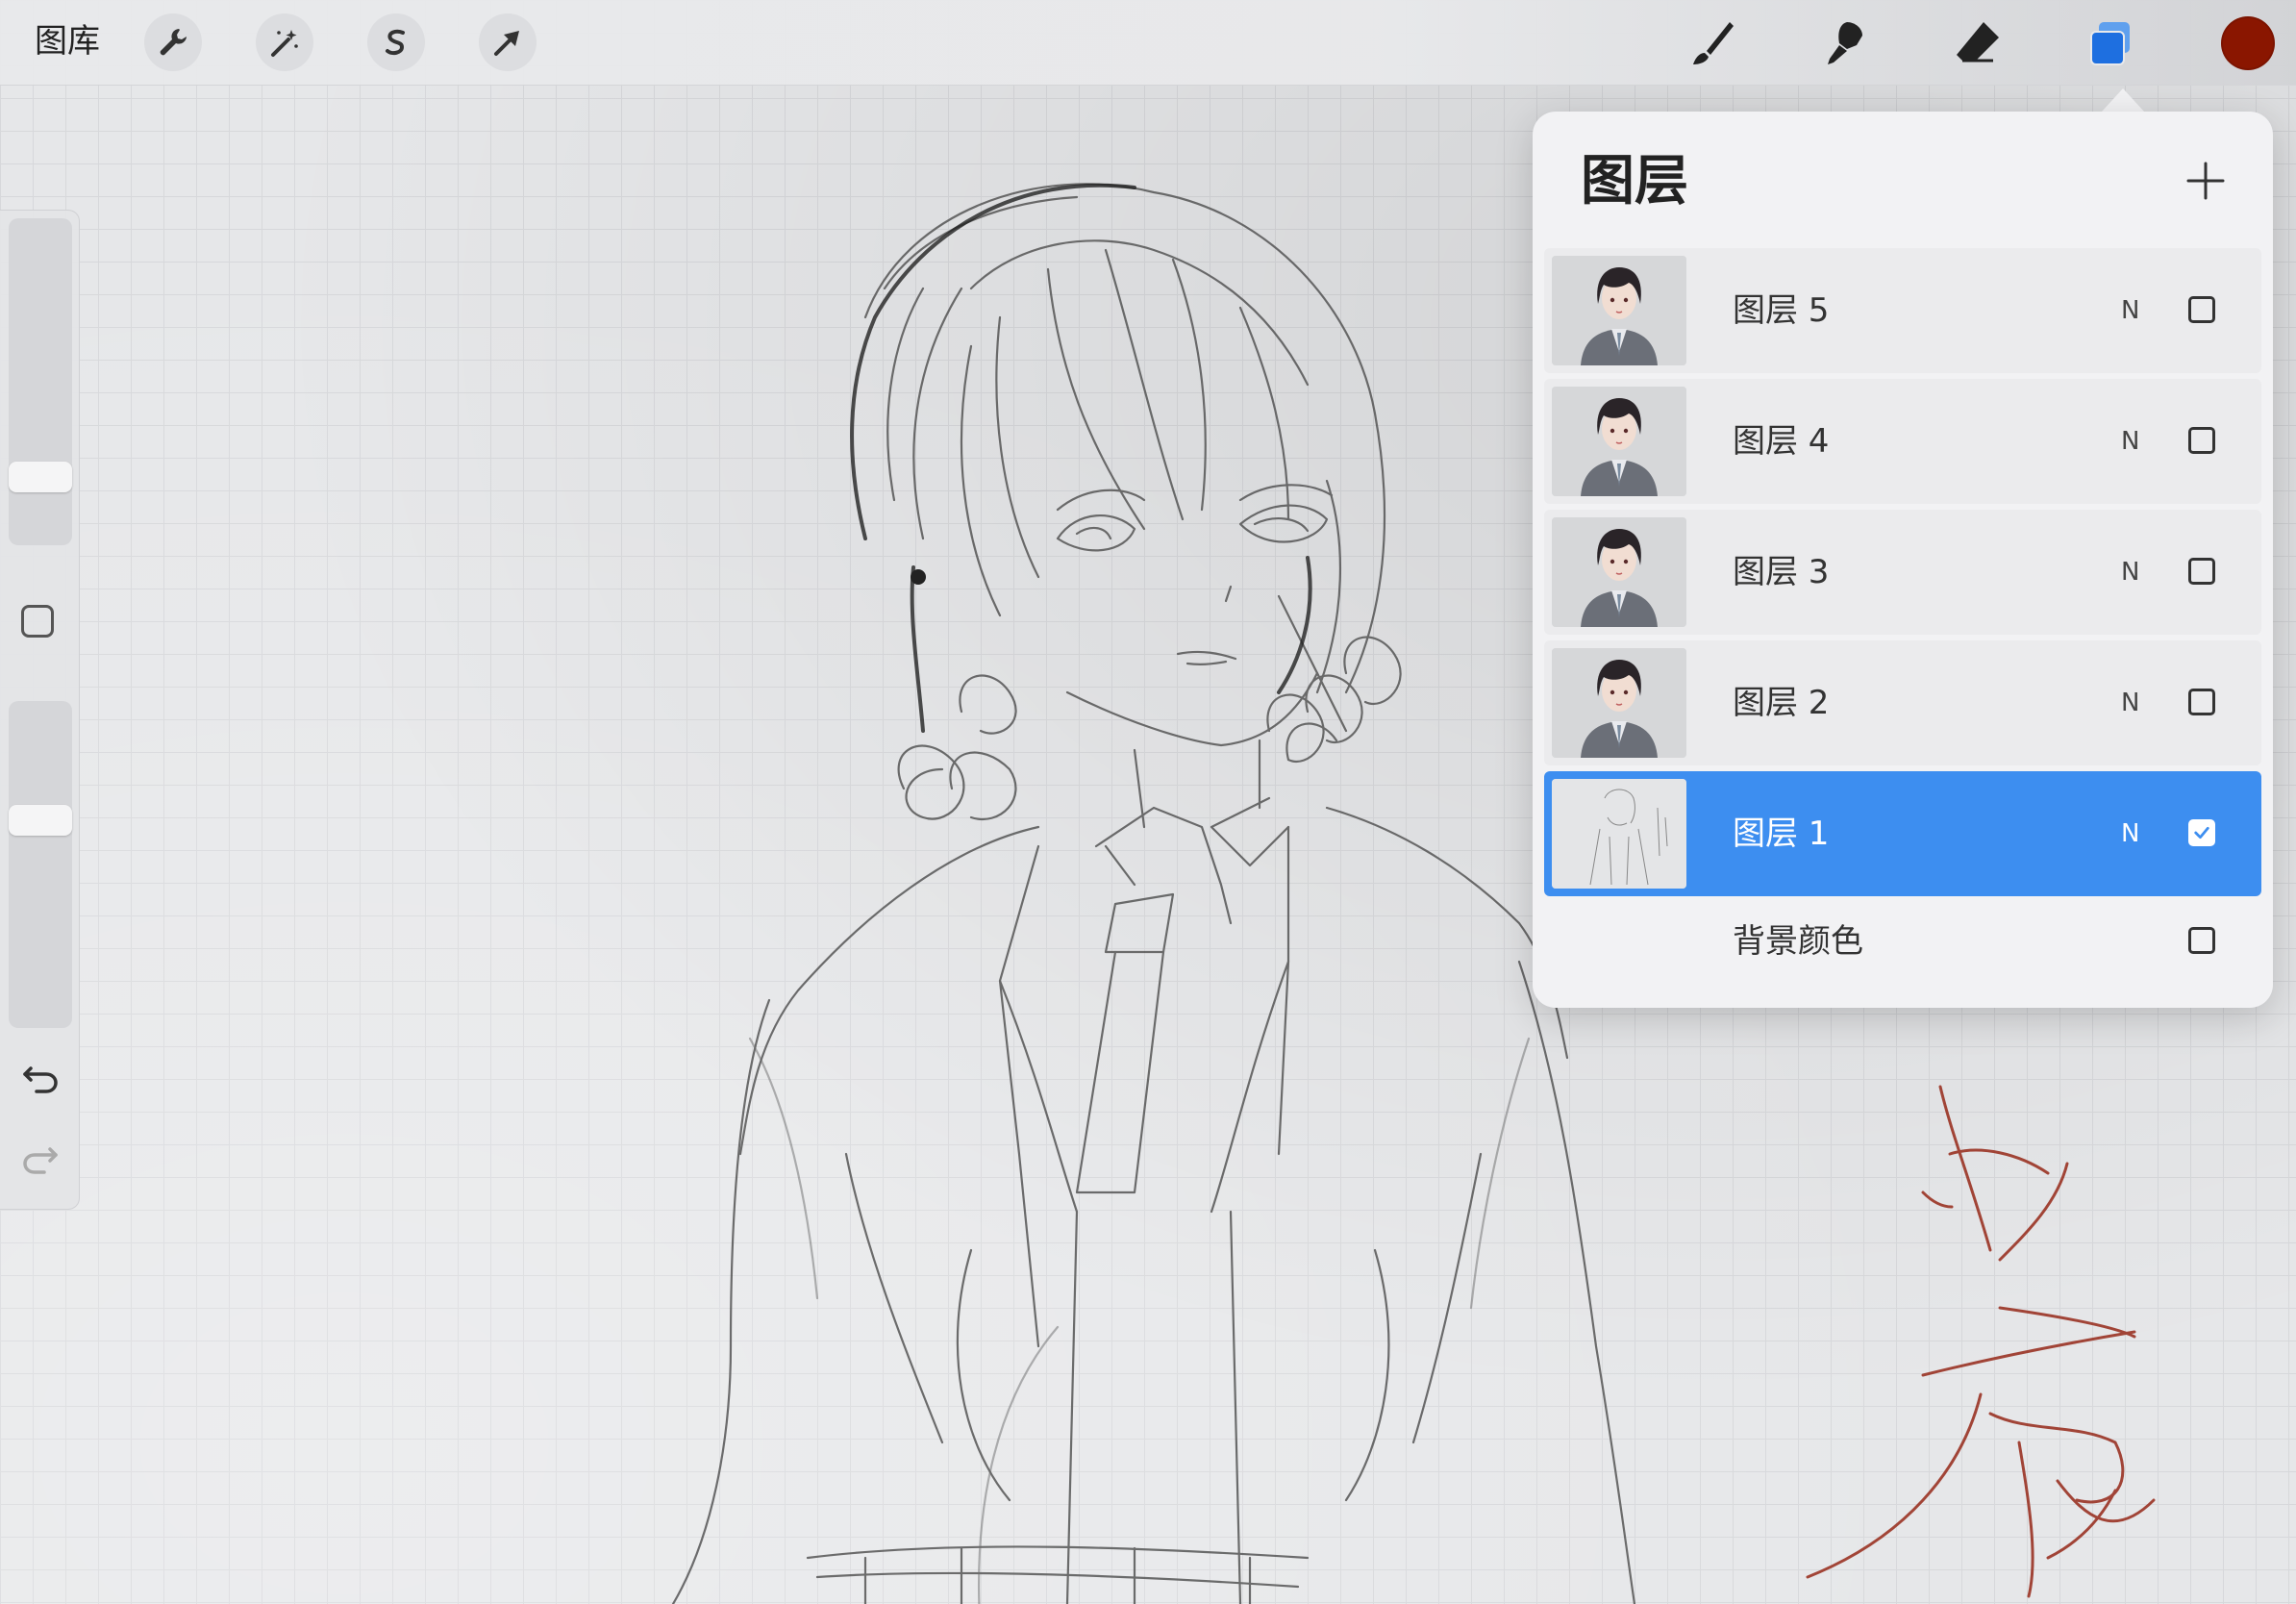  I want to click on actions-button, so click(173, 42).